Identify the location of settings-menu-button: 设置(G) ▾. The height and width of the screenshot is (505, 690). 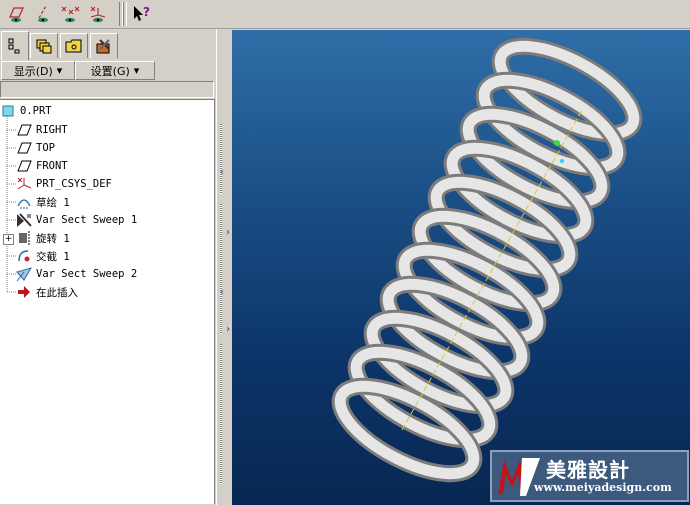
(115, 70).